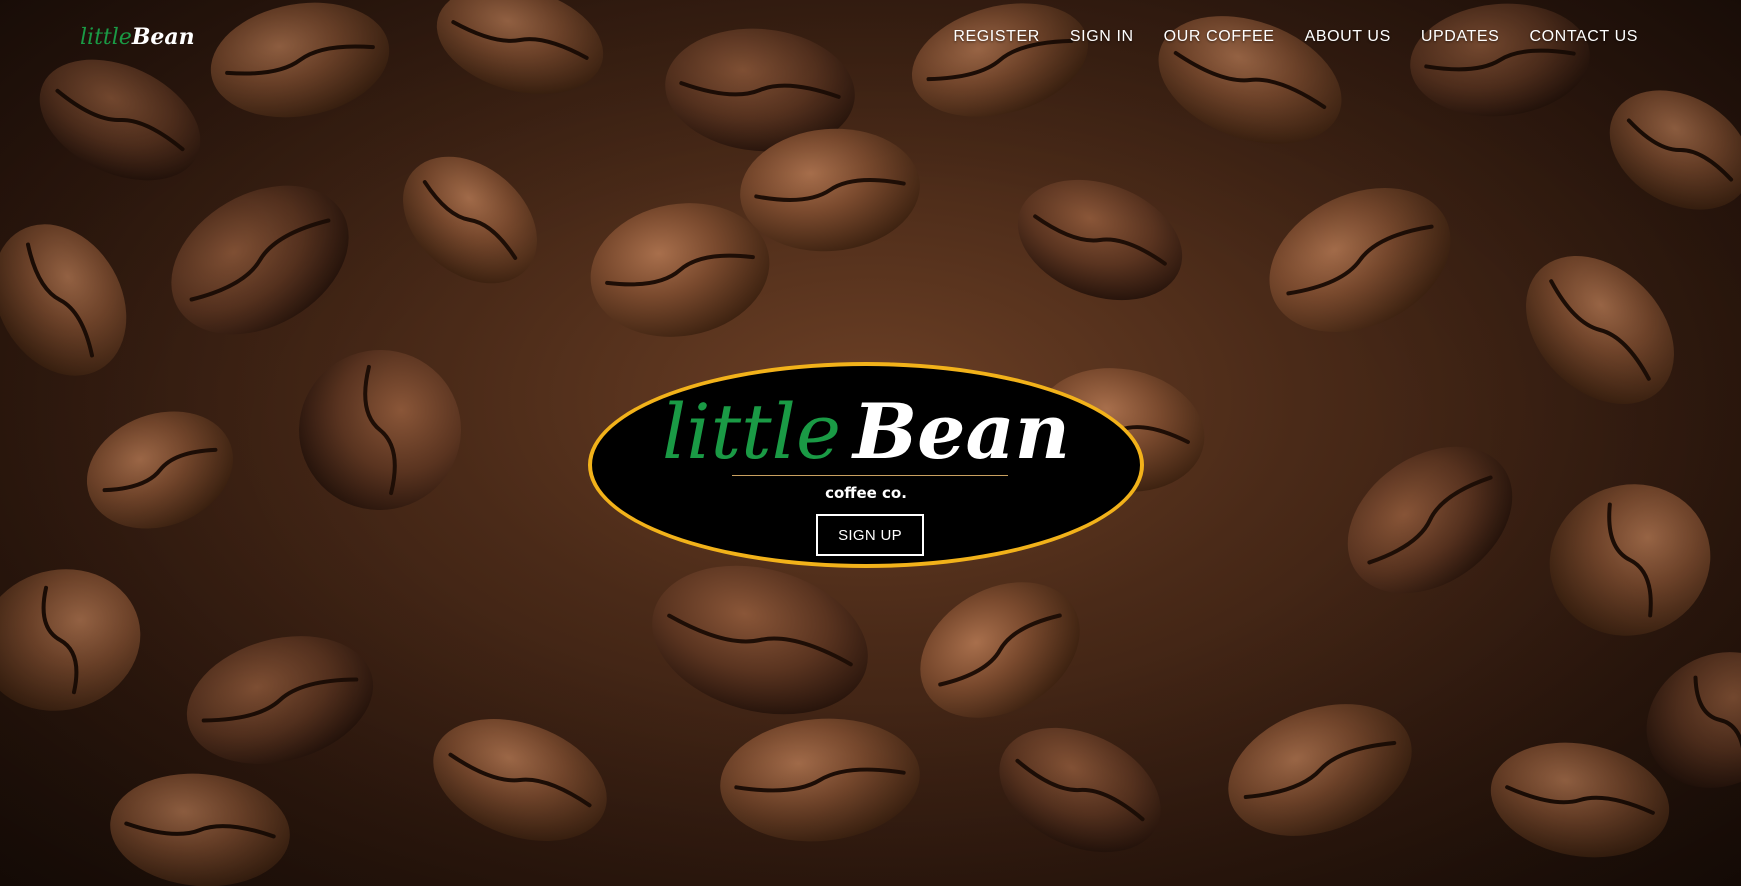 Image resolution: width=1741 pixels, height=886 pixels. I want to click on nav-link-updates: UPDATES, so click(1460, 36).